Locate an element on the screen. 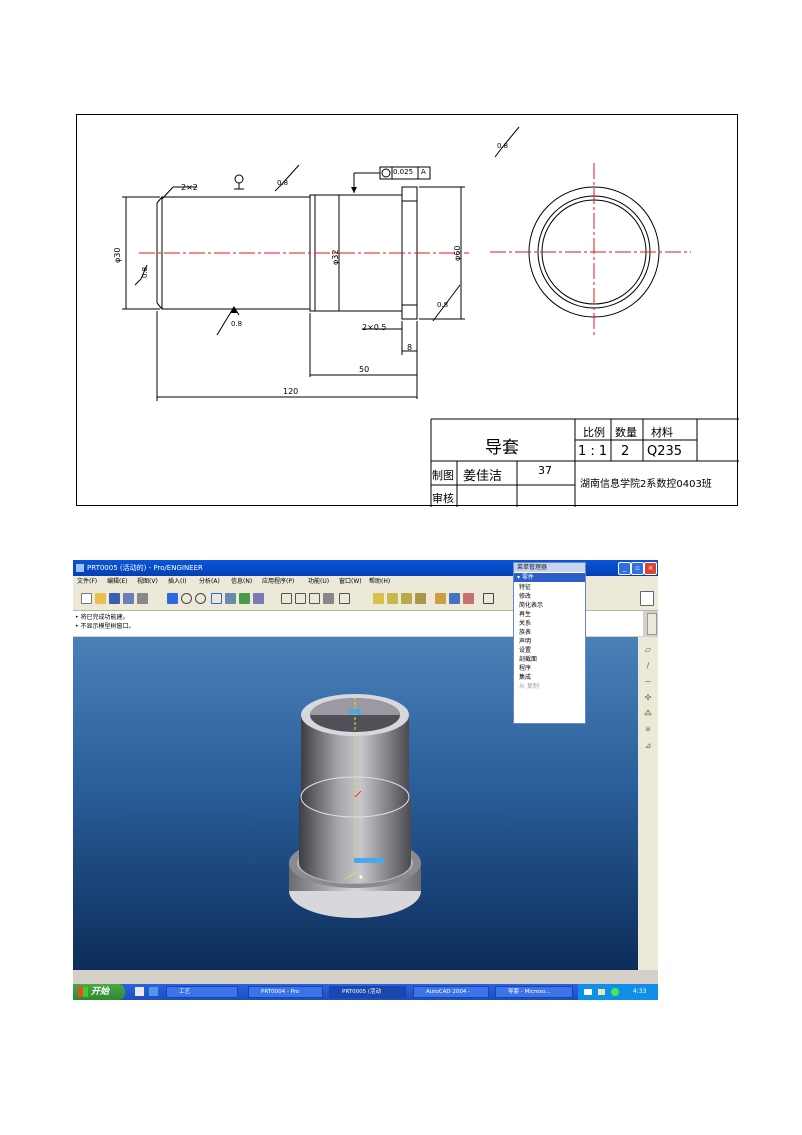 The width and height of the screenshot is (802, 1135). task-folder: 工艺 is located at coordinates (202, 992).